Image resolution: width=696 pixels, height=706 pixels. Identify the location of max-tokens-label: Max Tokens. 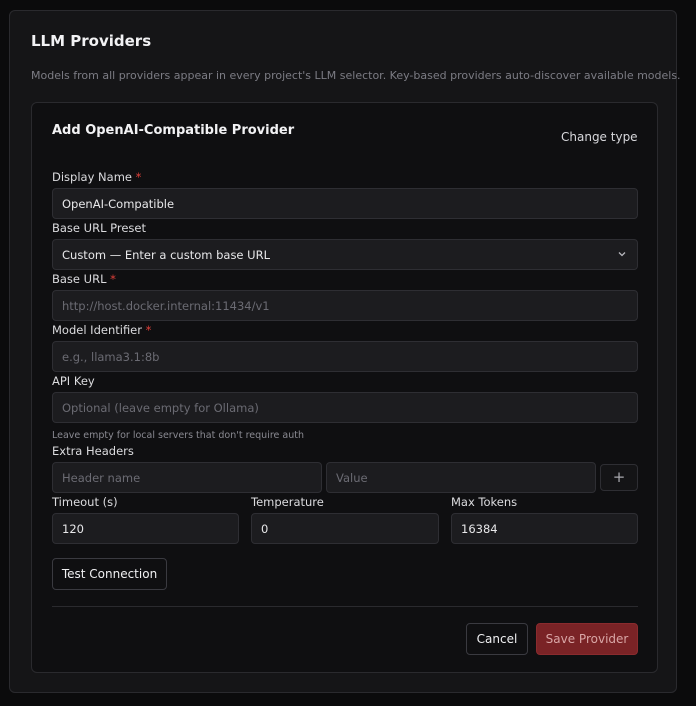
(484, 502).